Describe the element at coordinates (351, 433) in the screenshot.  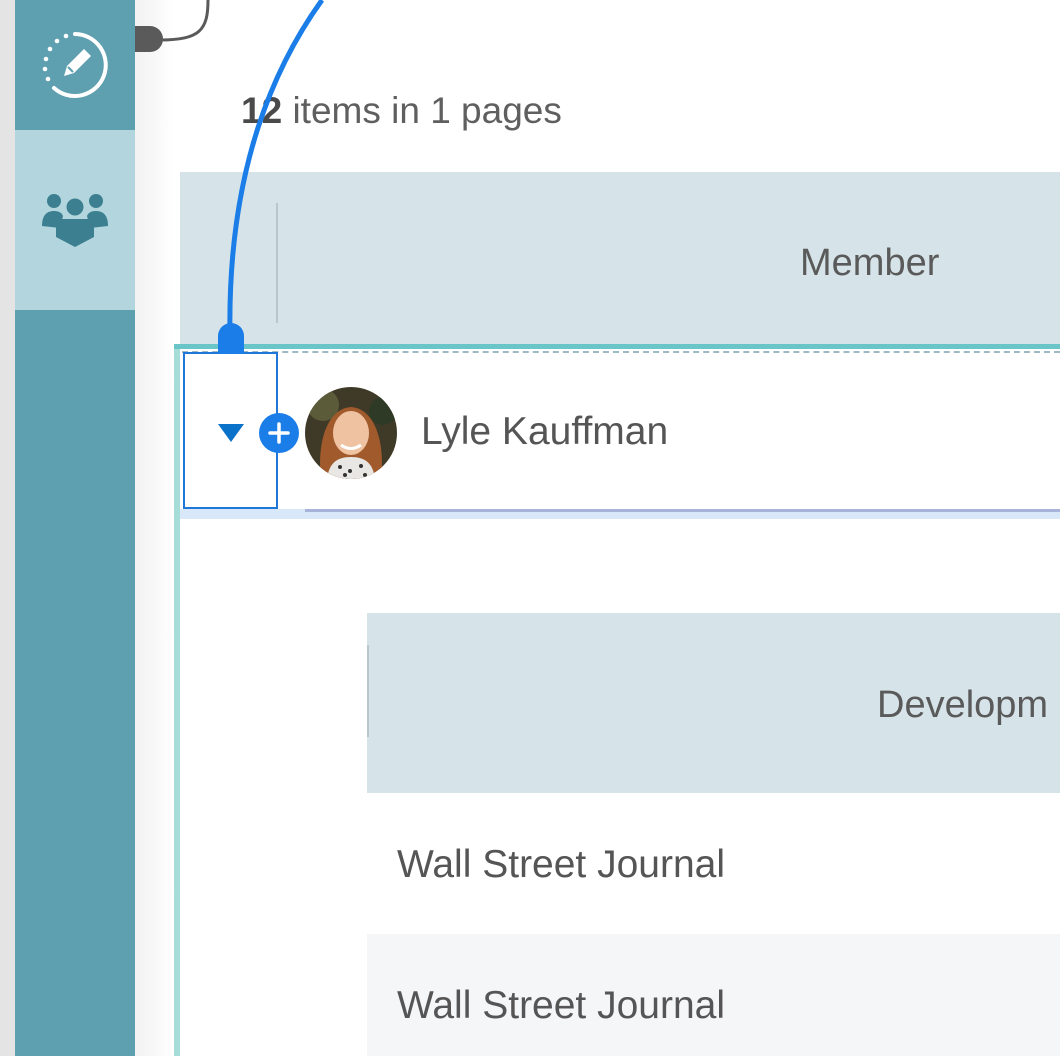
I see `avatar` at that location.